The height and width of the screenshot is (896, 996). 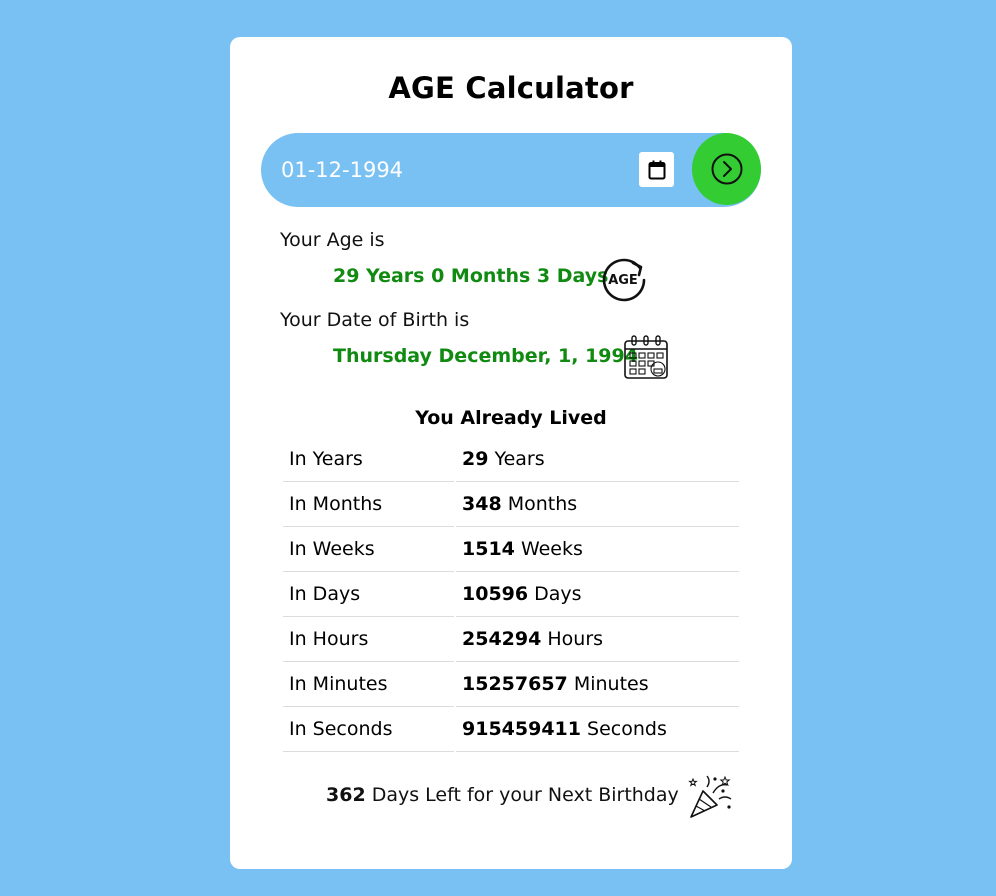 I want to click on svg-text: AGE, so click(x=623, y=280).